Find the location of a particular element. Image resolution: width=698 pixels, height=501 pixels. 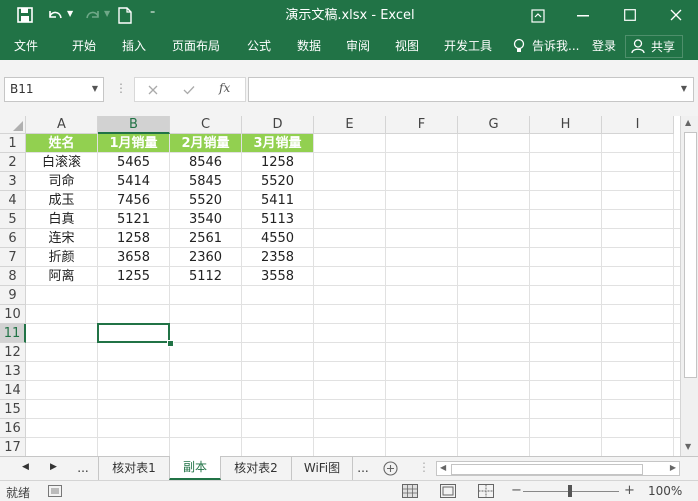

macro-record-icon is located at coordinates (55, 491).